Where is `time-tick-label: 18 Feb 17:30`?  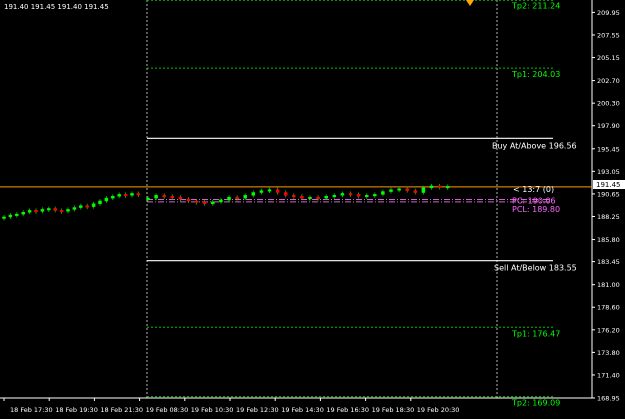
time-tick-label: 18 Feb 17:30 is located at coordinates (31, 410).